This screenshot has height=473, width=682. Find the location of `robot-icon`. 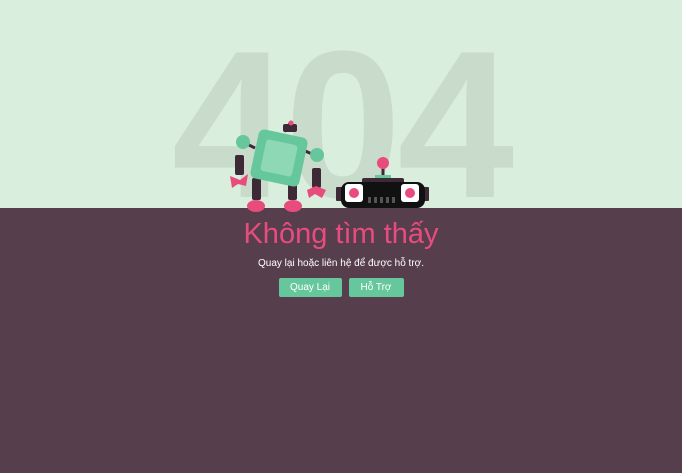

robot-icon is located at coordinates (278, 166).